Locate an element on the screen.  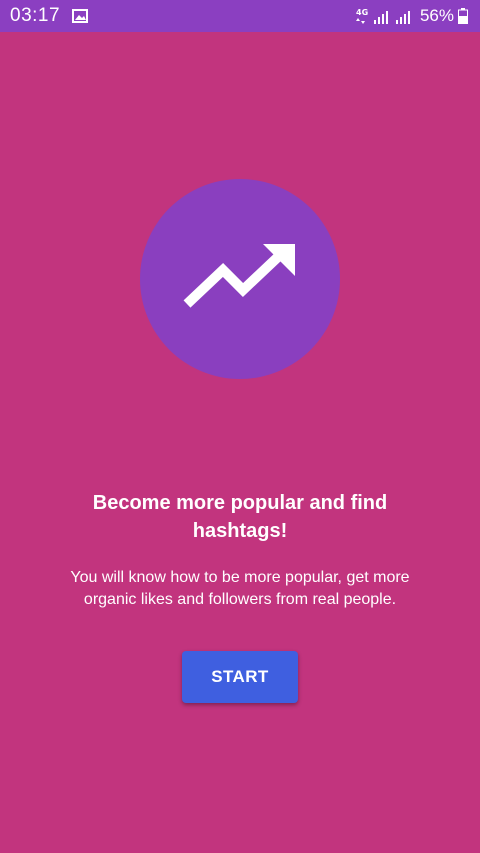
start-button: START is located at coordinates (240, 677).